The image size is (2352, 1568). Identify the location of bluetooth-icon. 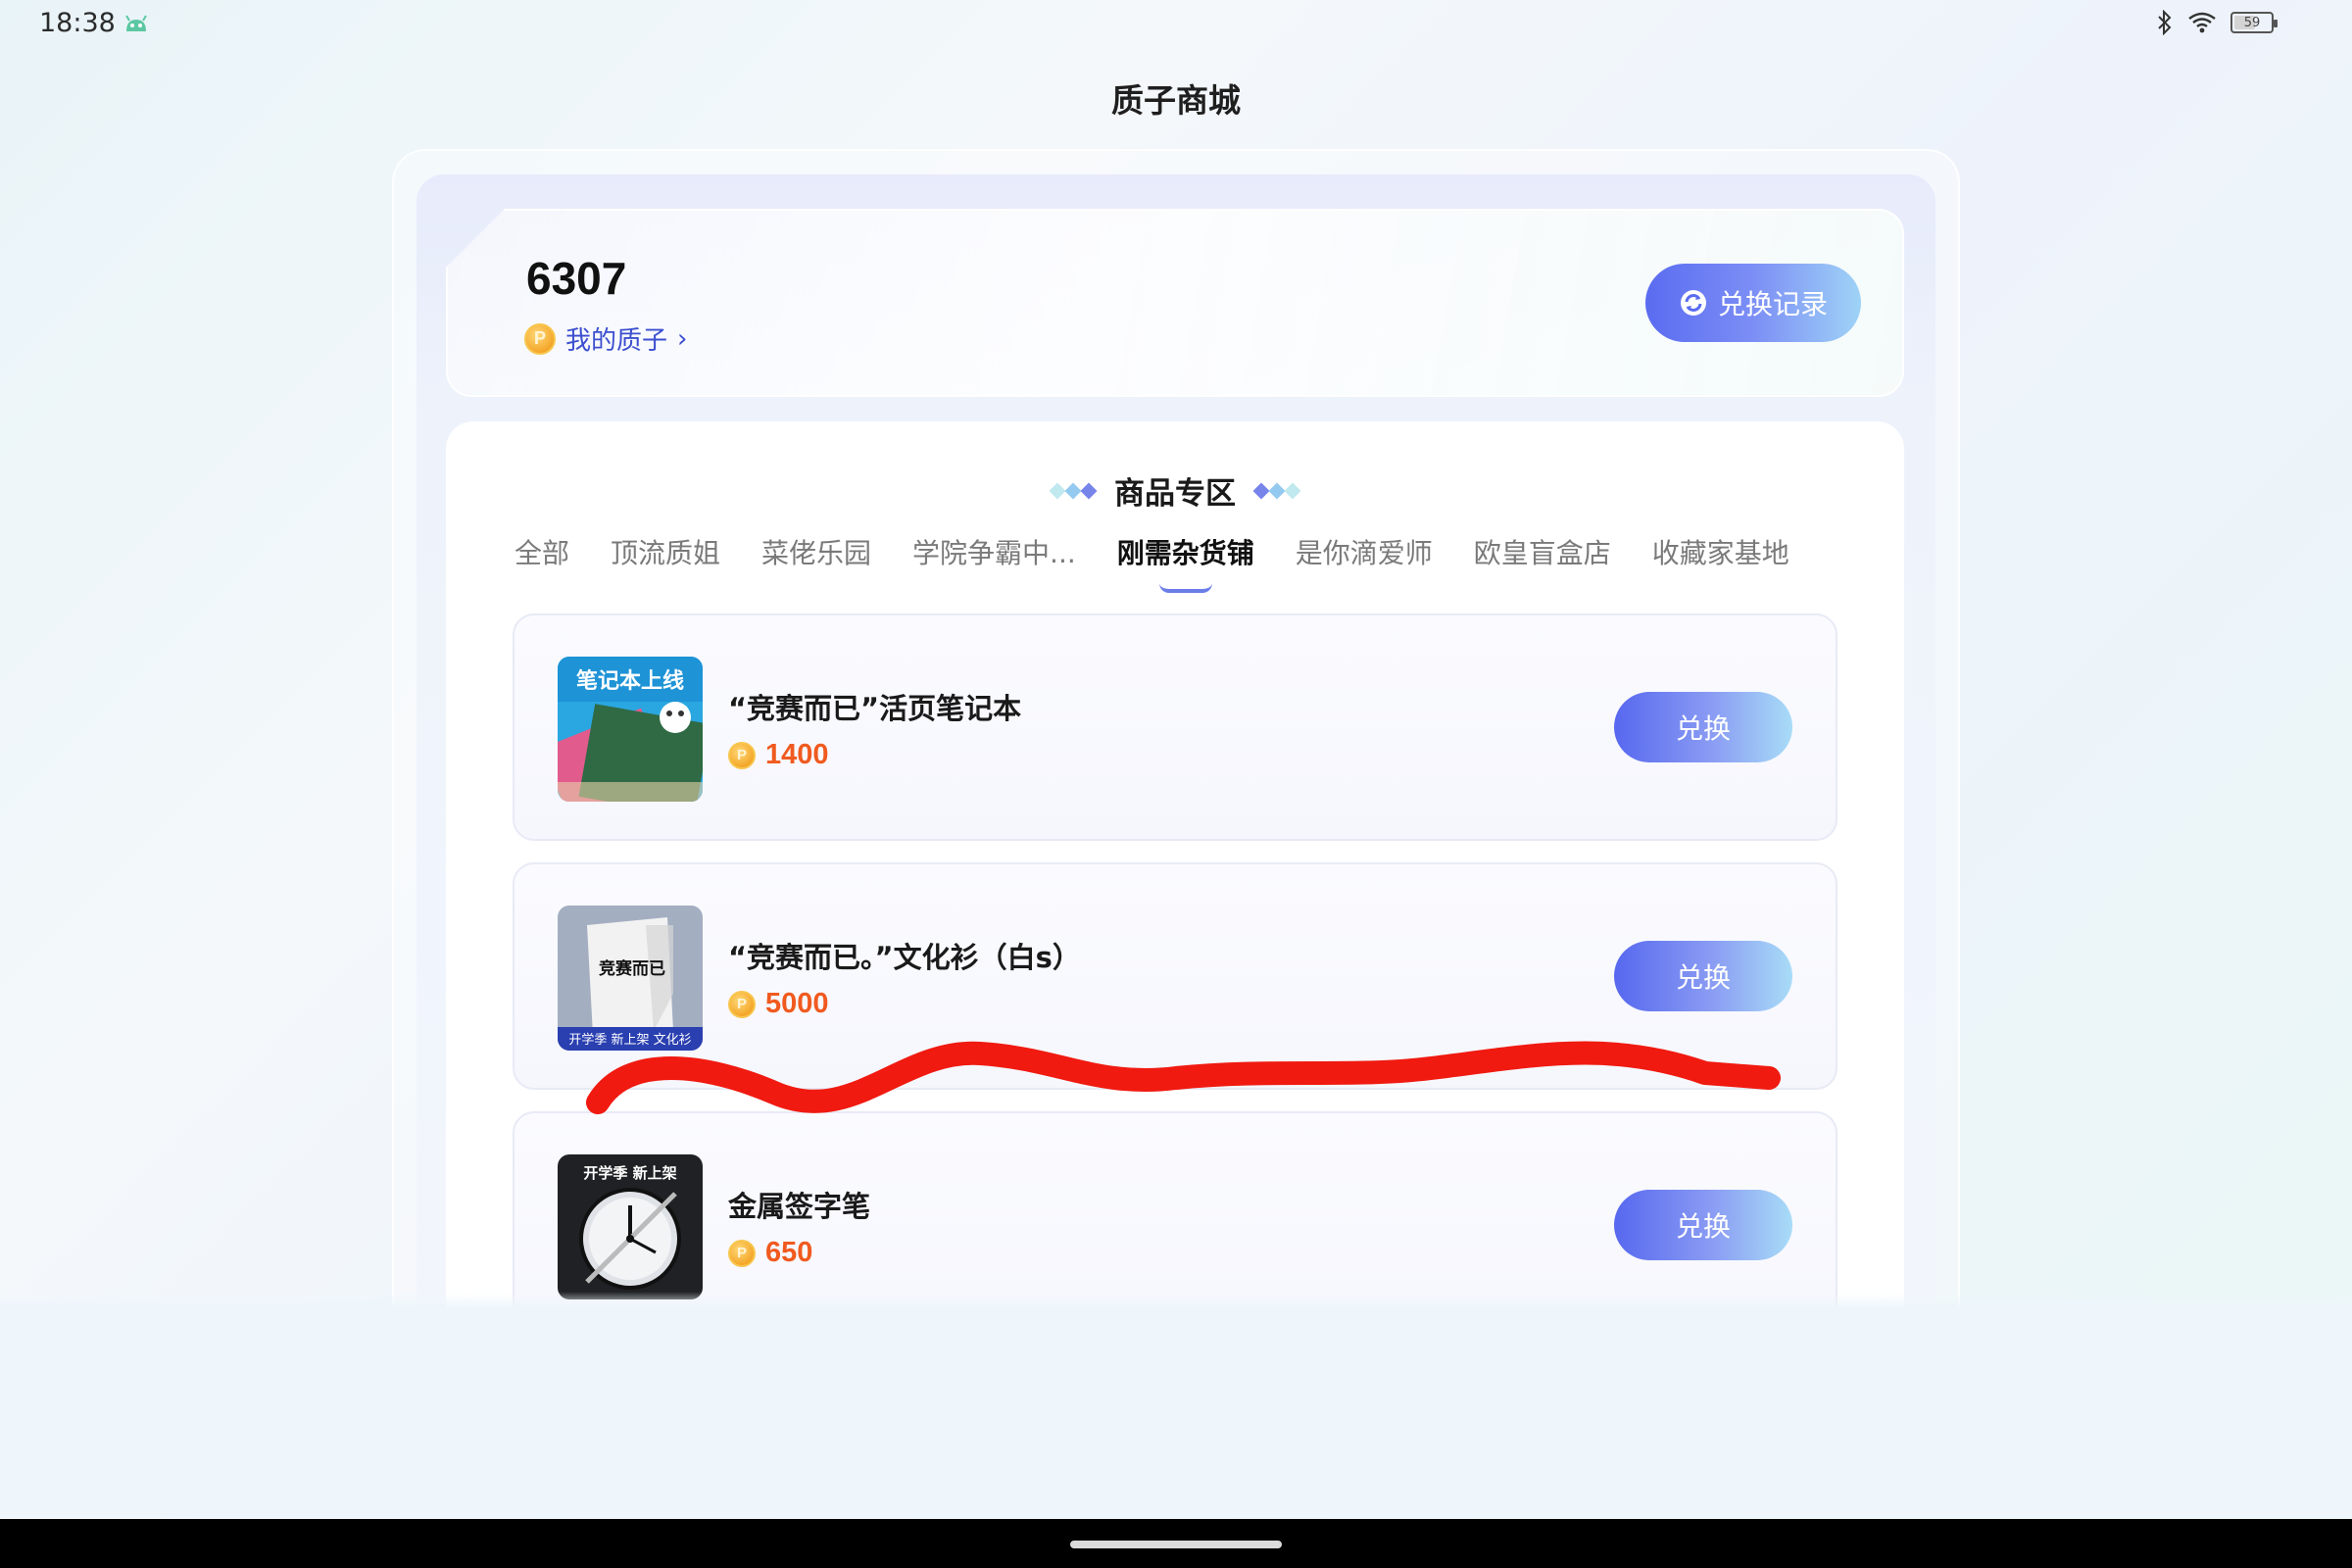
(2165, 22).